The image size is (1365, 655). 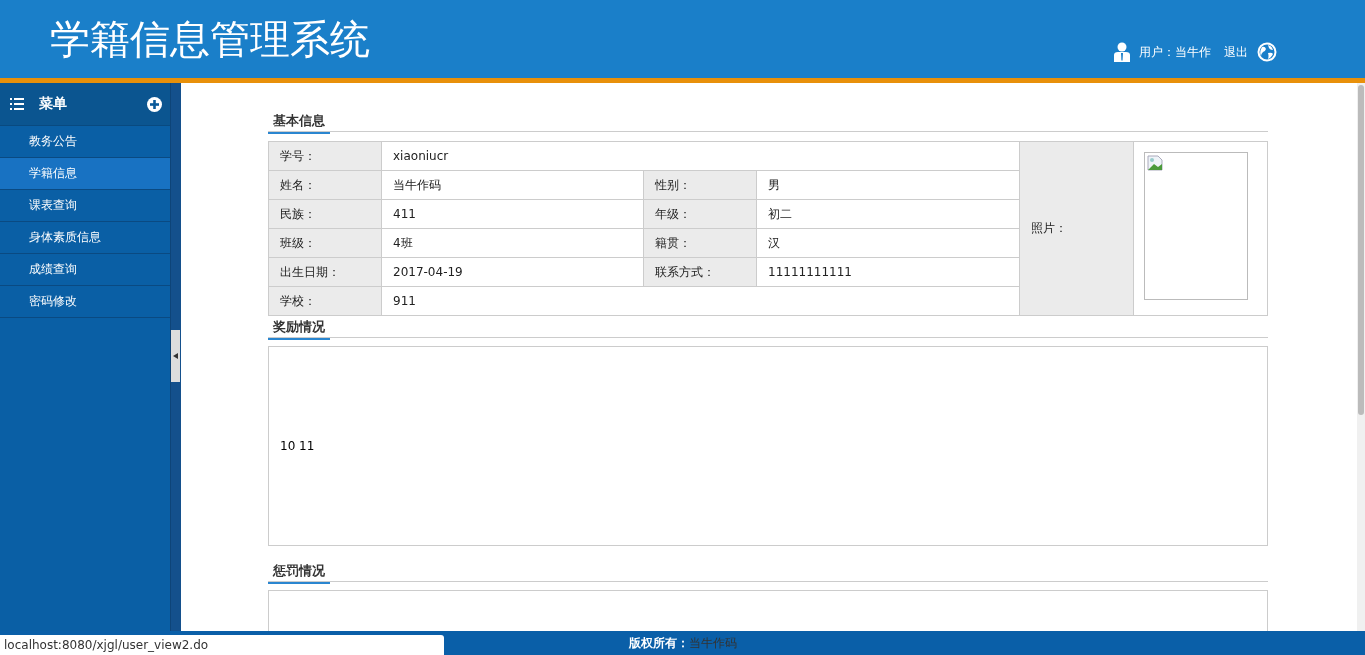 What do you see at coordinates (1236, 52) in the screenshot?
I see `logout-link: 退出` at bounding box center [1236, 52].